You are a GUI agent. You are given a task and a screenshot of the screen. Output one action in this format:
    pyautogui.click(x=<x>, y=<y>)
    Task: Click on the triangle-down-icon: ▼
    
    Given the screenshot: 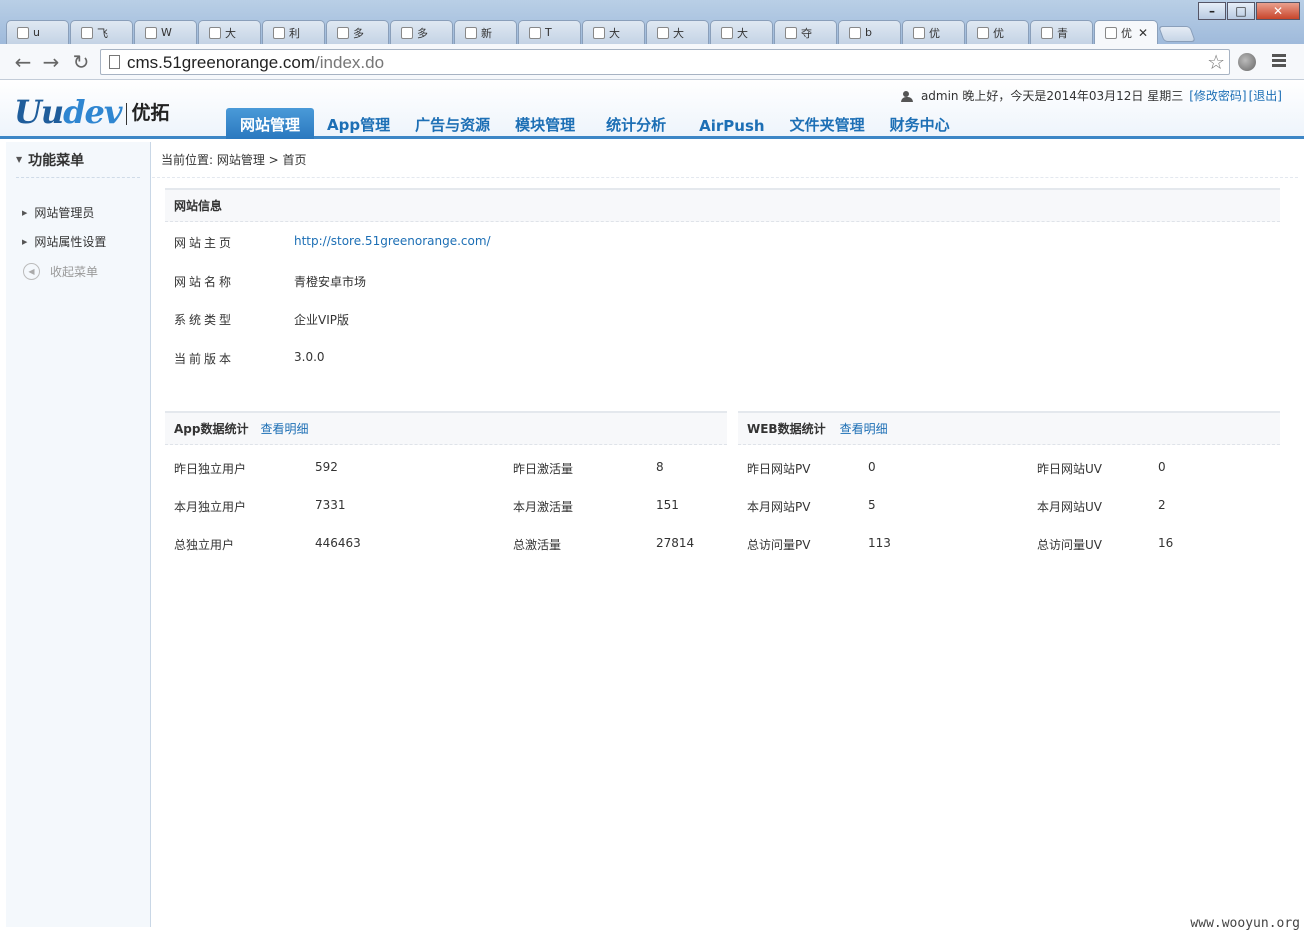 What is the action you would take?
    pyautogui.click(x=19, y=159)
    